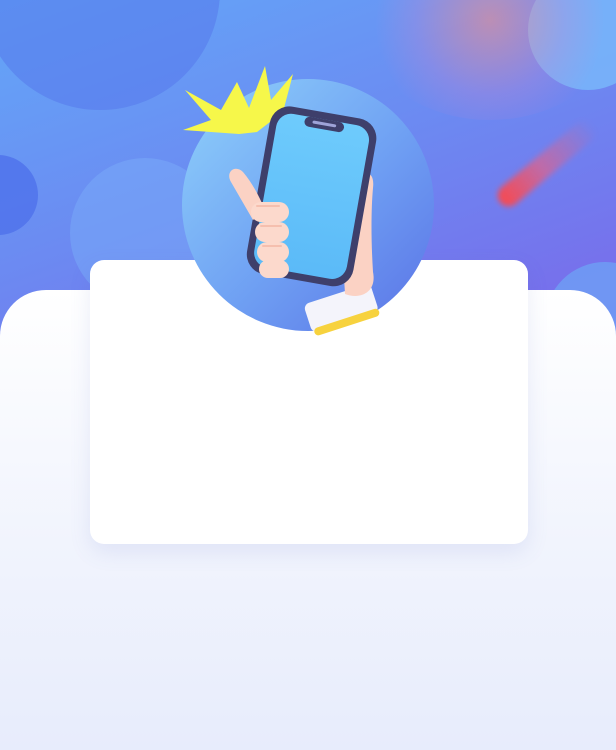 The width and height of the screenshot is (616, 750). I want to click on hand-finger, so click(274, 269).